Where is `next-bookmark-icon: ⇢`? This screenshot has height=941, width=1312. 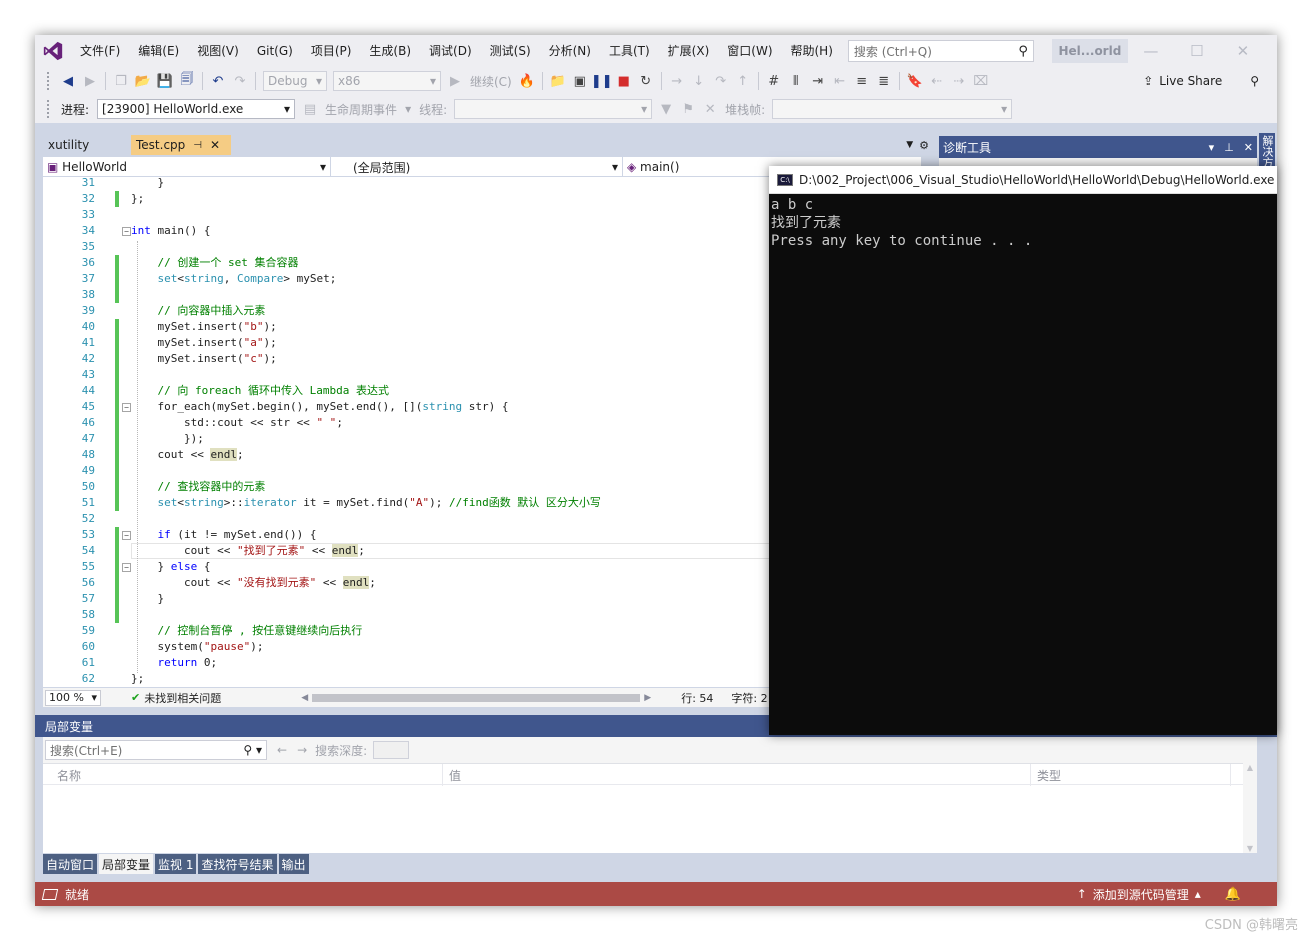 next-bookmark-icon: ⇢ is located at coordinates (959, 81).